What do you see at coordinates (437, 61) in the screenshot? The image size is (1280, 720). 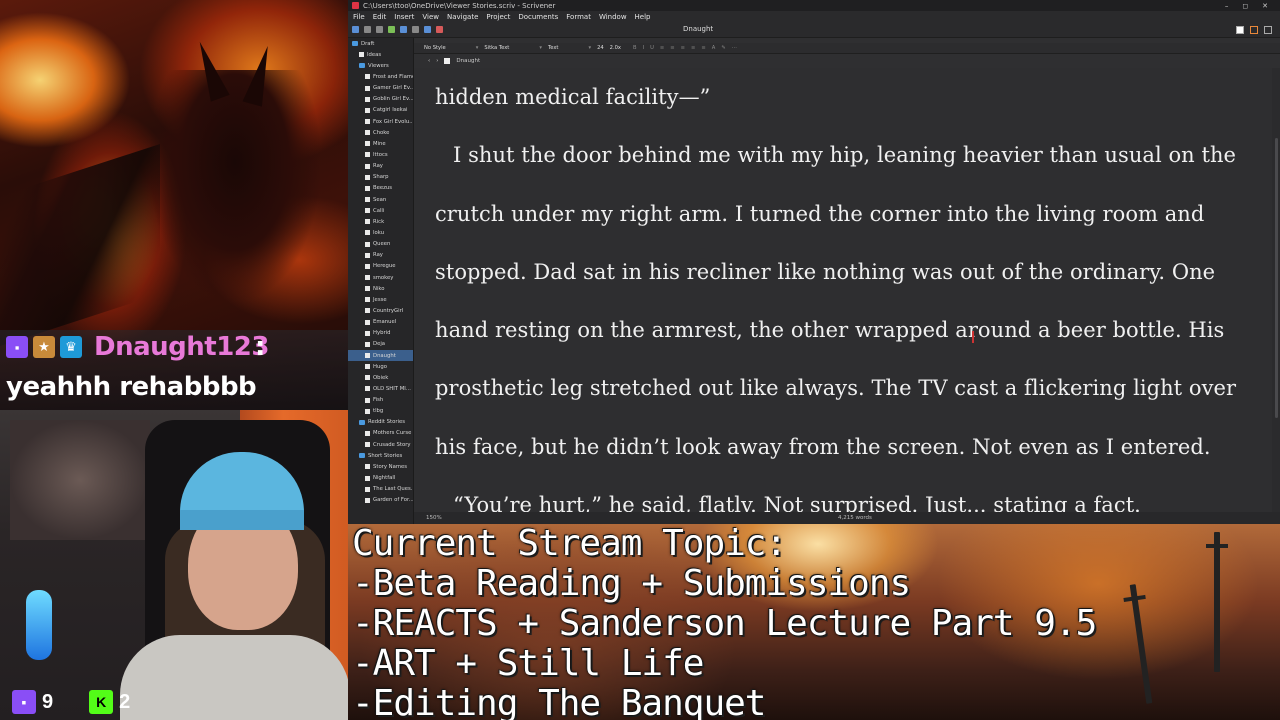 I see `forward-arrow-icon: ›` at bounding box center [437, 61].